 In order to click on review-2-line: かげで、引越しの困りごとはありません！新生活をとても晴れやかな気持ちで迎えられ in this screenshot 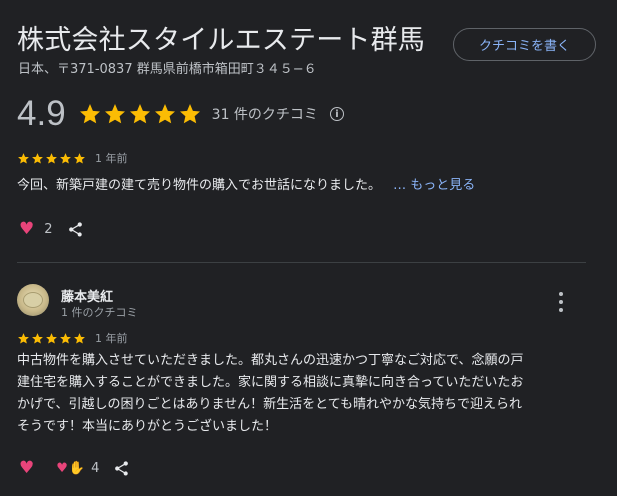, I will do `click(270, 404)`.